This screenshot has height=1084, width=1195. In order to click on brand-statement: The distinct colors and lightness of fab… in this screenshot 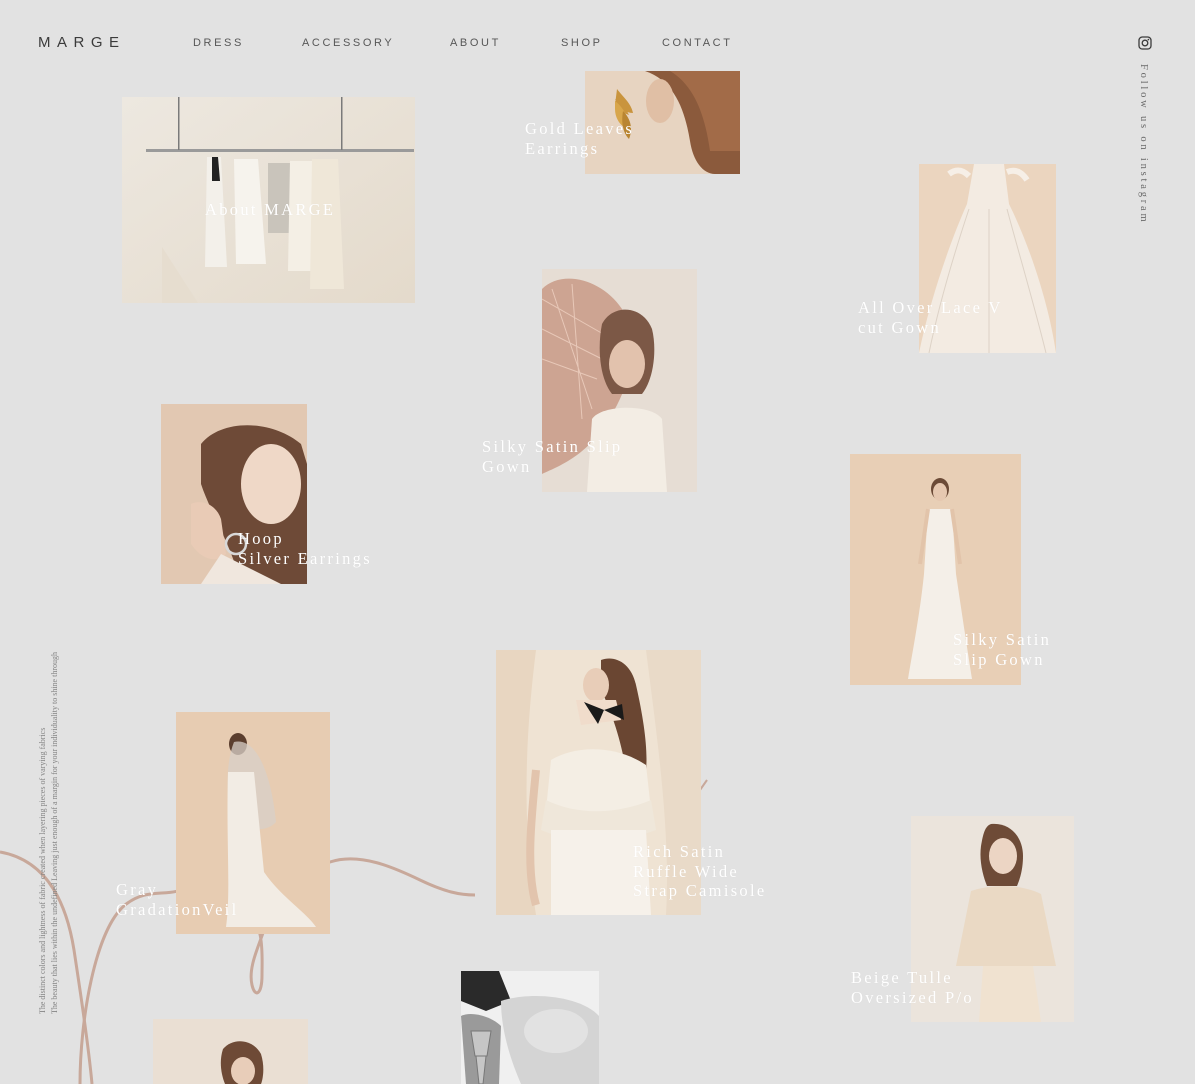, I will do `click(48, 823)`.